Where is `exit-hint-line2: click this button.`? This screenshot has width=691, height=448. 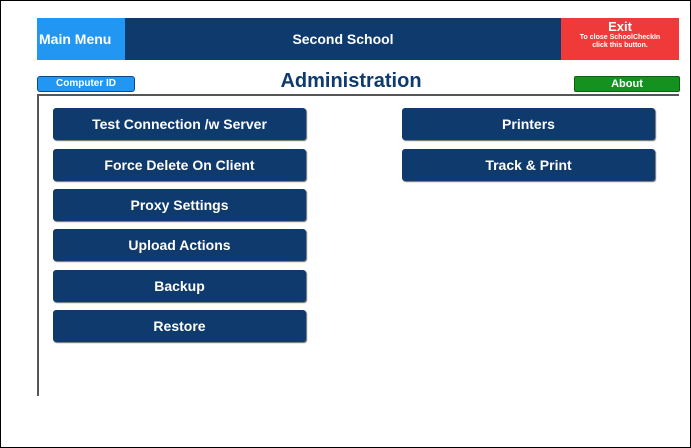
exit-hint-line2: click this button. is located at coordinates (620, 45).